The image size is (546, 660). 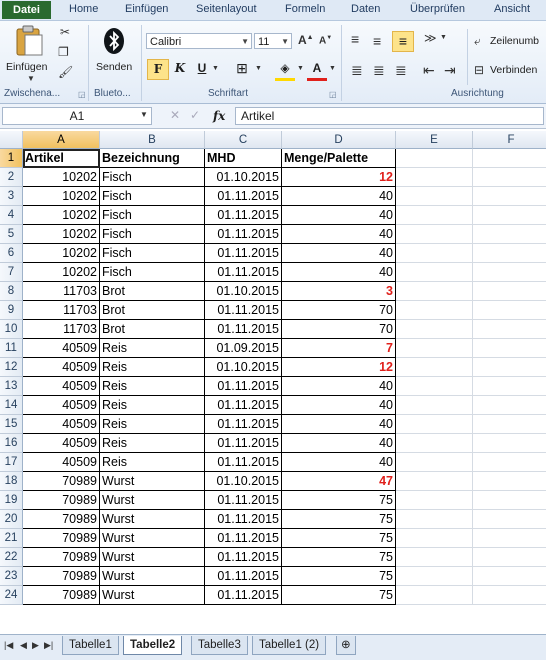 What do you see at coordinates (219, 116) in the screenshot?
I see `function-icon: fx` at bounding box center [219, 116].